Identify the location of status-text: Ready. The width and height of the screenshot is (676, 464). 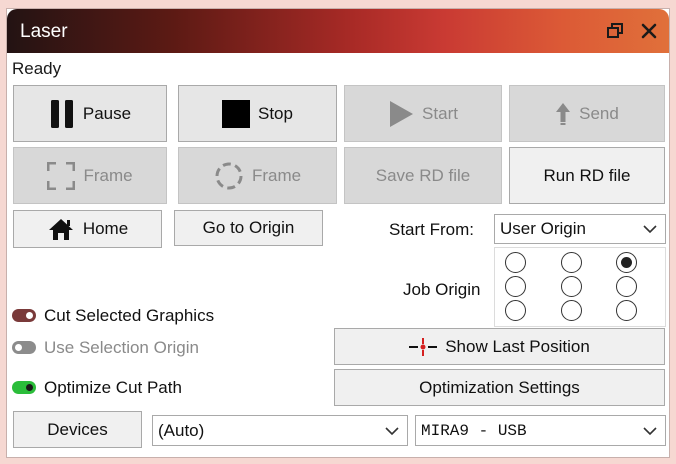
(37, 68).